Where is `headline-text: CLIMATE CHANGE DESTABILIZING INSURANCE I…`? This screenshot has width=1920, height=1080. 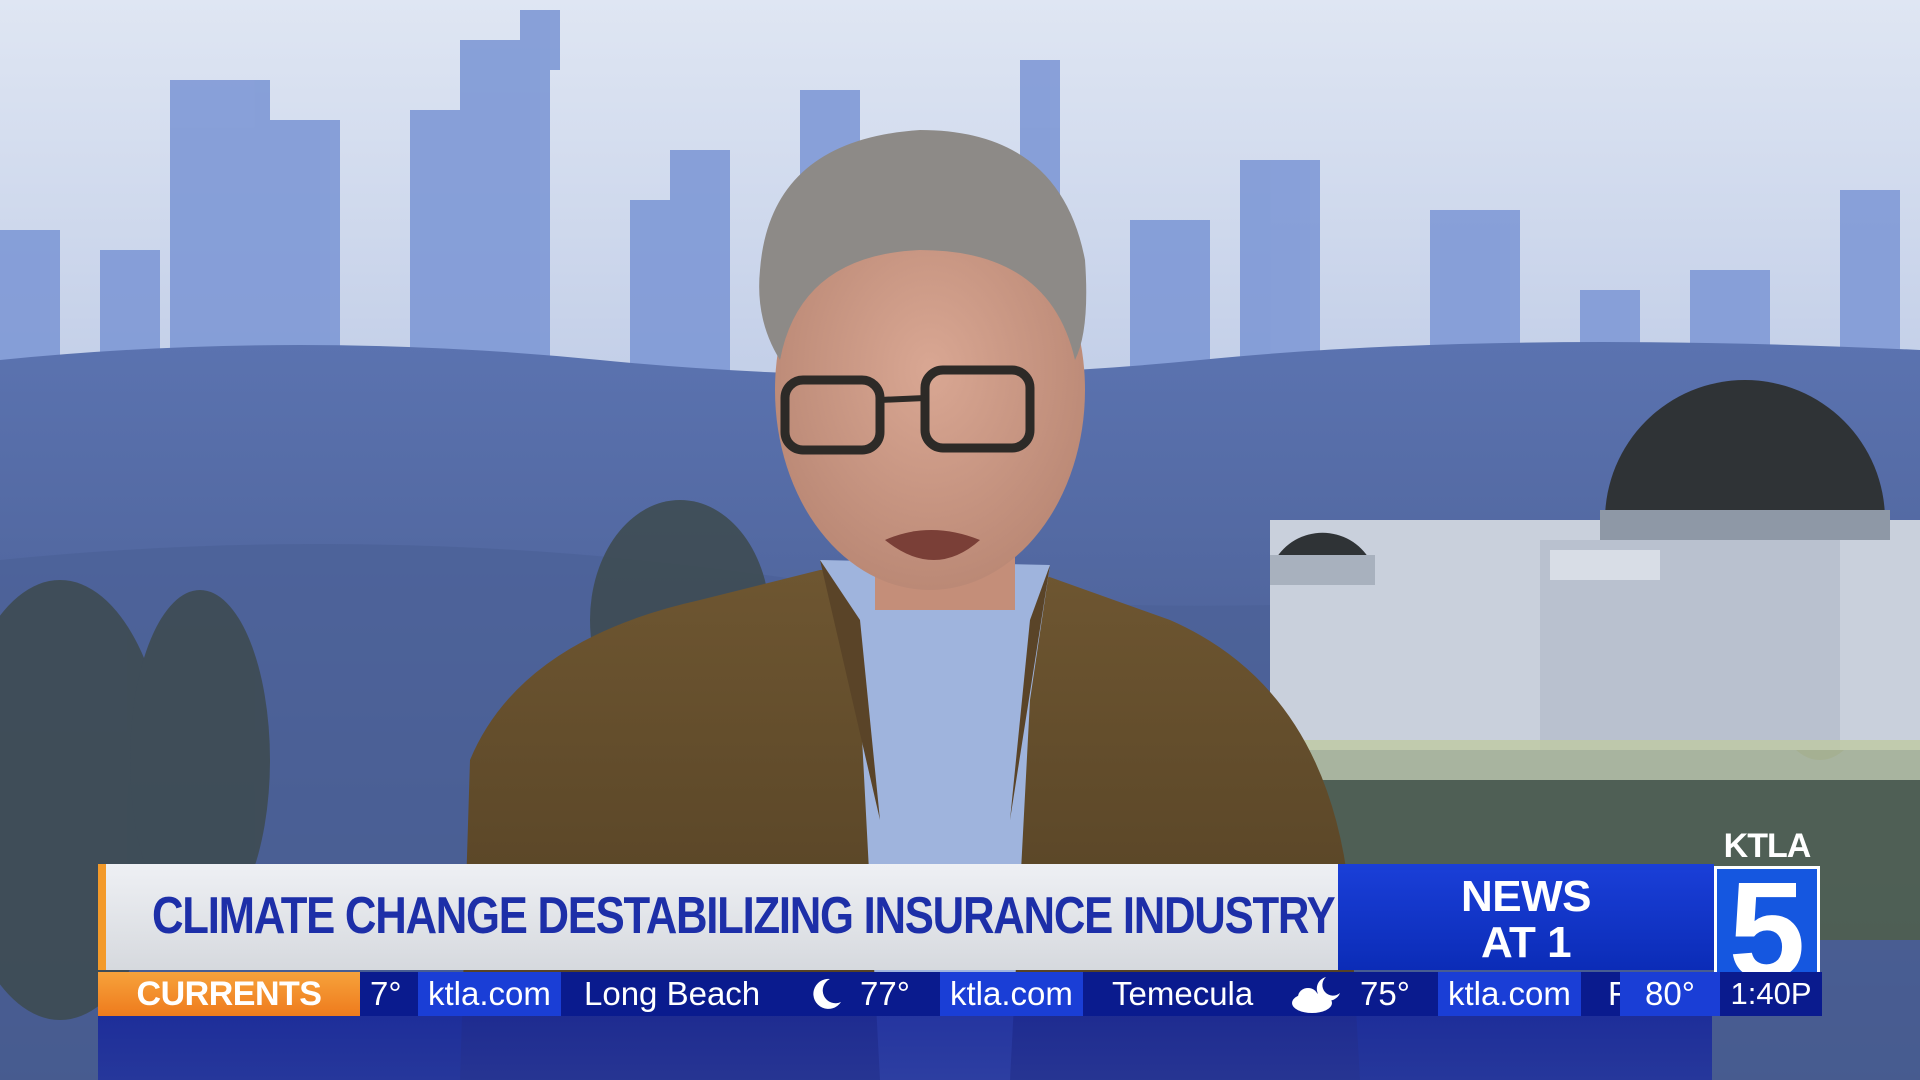
headline-text: CLIMATE CHANGE DESTABILIZING INSURANCE I… is located at coordinates (744, 916).